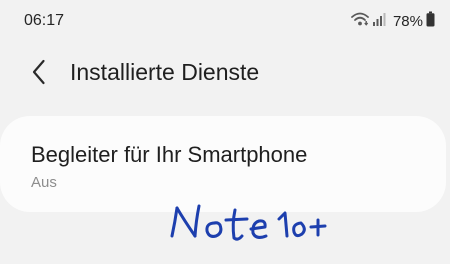 This screenshot has width=450, height=264. What do you see at coordinates (165, 72) in the screenshot?
I see `page-title: Installierte Dienste` at bounding box center [165, 72].